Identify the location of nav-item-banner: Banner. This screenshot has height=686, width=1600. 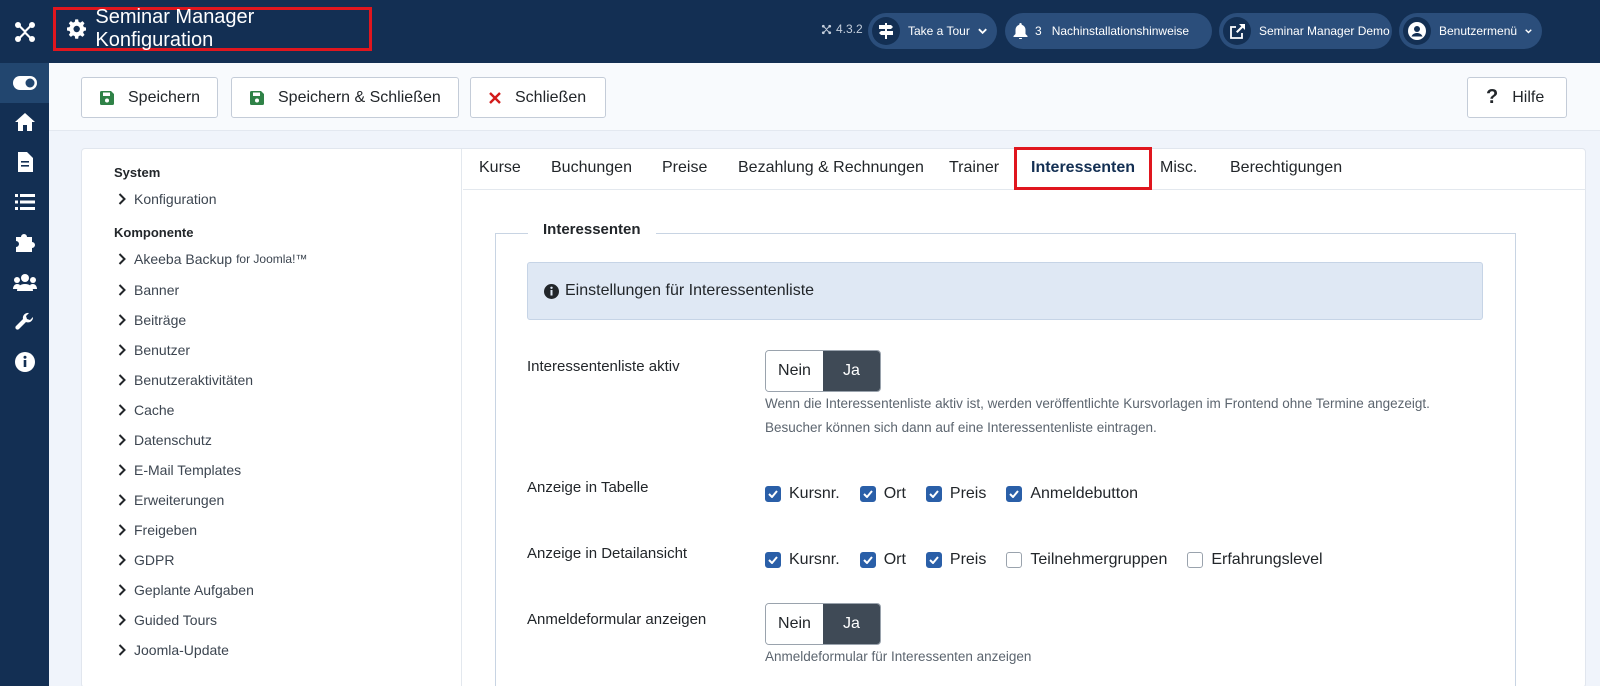
(148, 290).